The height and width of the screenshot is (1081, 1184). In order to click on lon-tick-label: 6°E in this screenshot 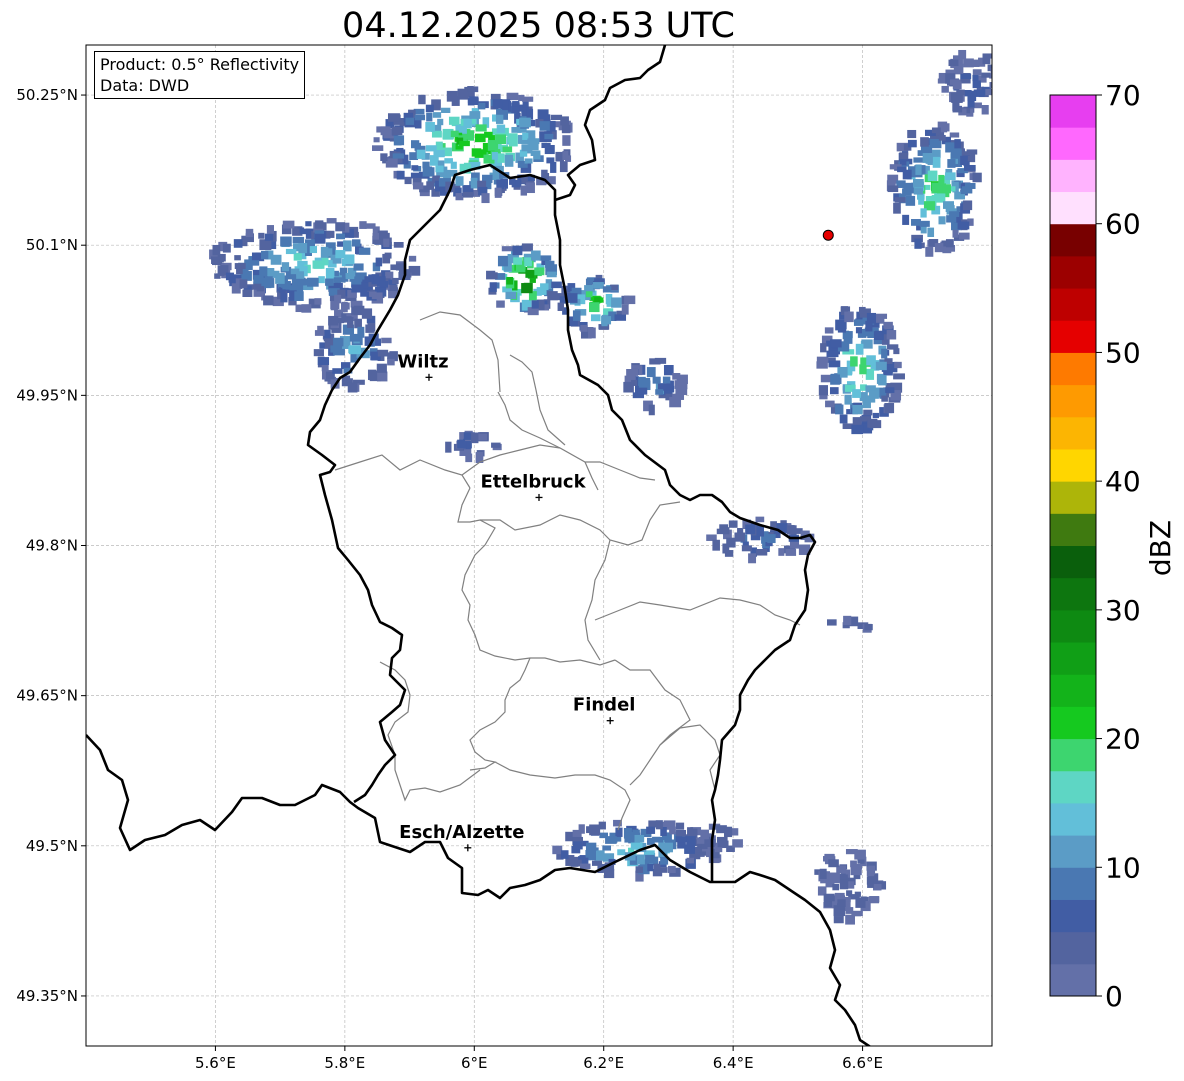, I will do `click(474, 1063)`.